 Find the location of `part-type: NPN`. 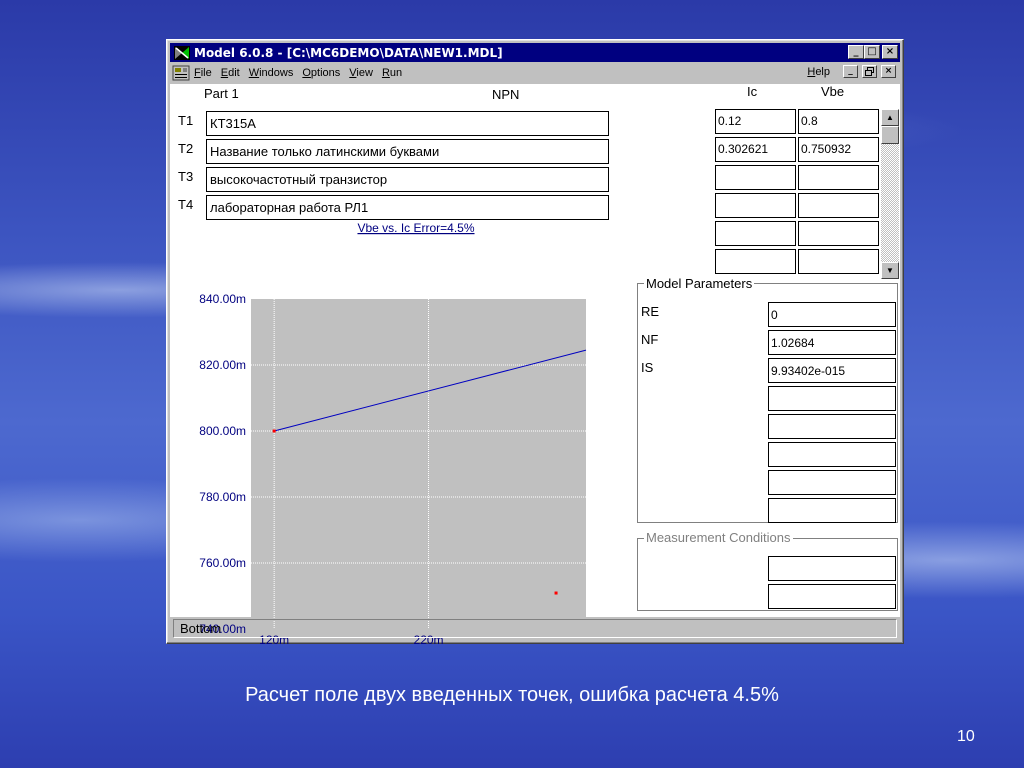

part-type: NPN is located at coordinates (506, 94).